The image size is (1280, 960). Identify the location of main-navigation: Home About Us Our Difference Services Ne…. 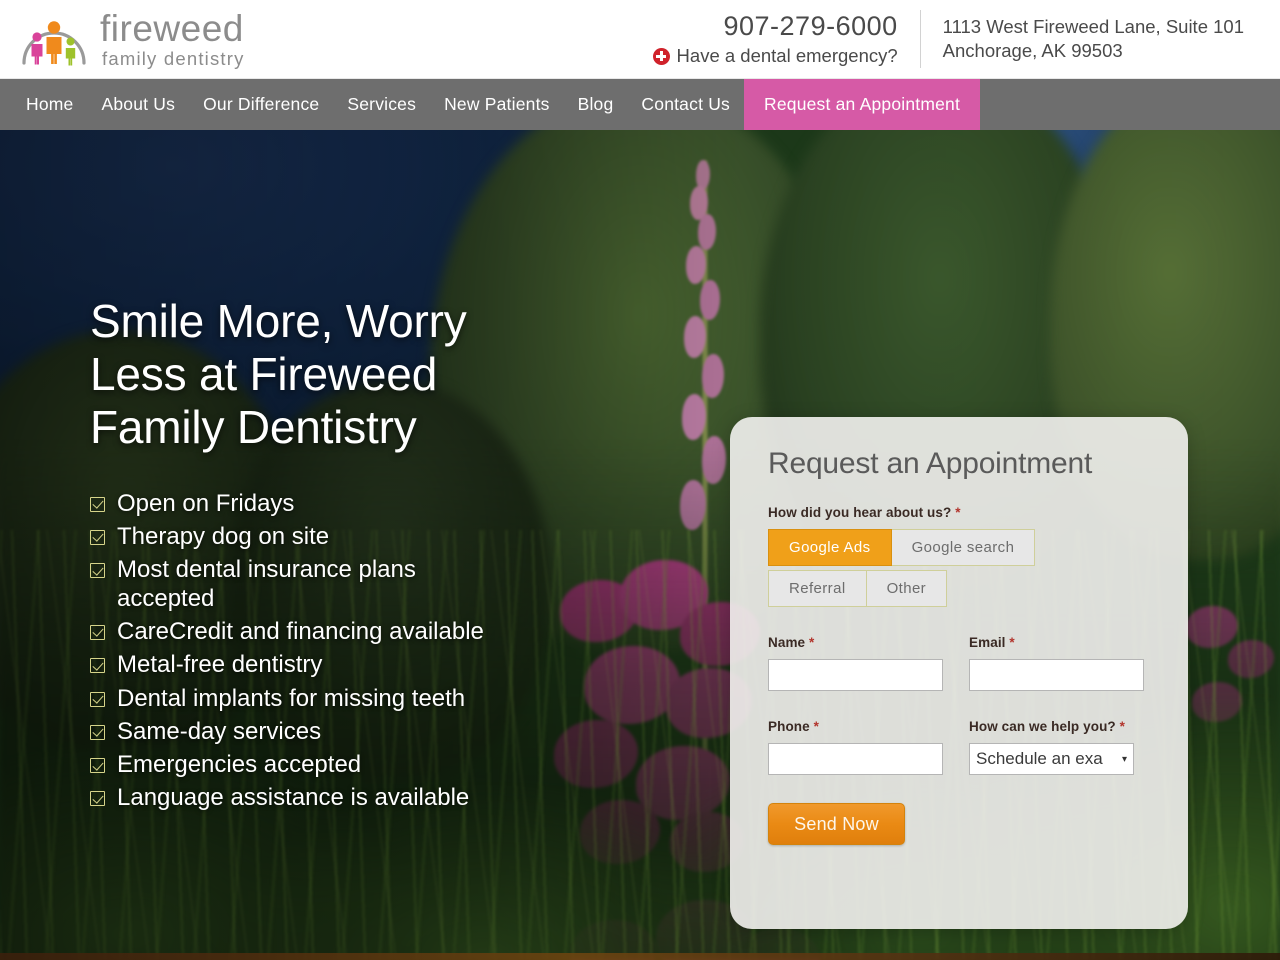
(640, 104).